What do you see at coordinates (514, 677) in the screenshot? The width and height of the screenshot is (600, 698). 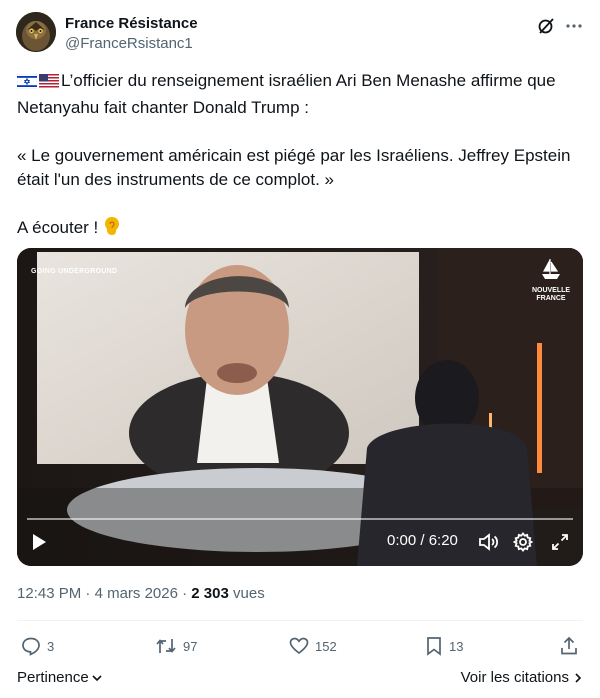 I see `view-quotes-label: Voir les citations` at bounding box center [514, 677].